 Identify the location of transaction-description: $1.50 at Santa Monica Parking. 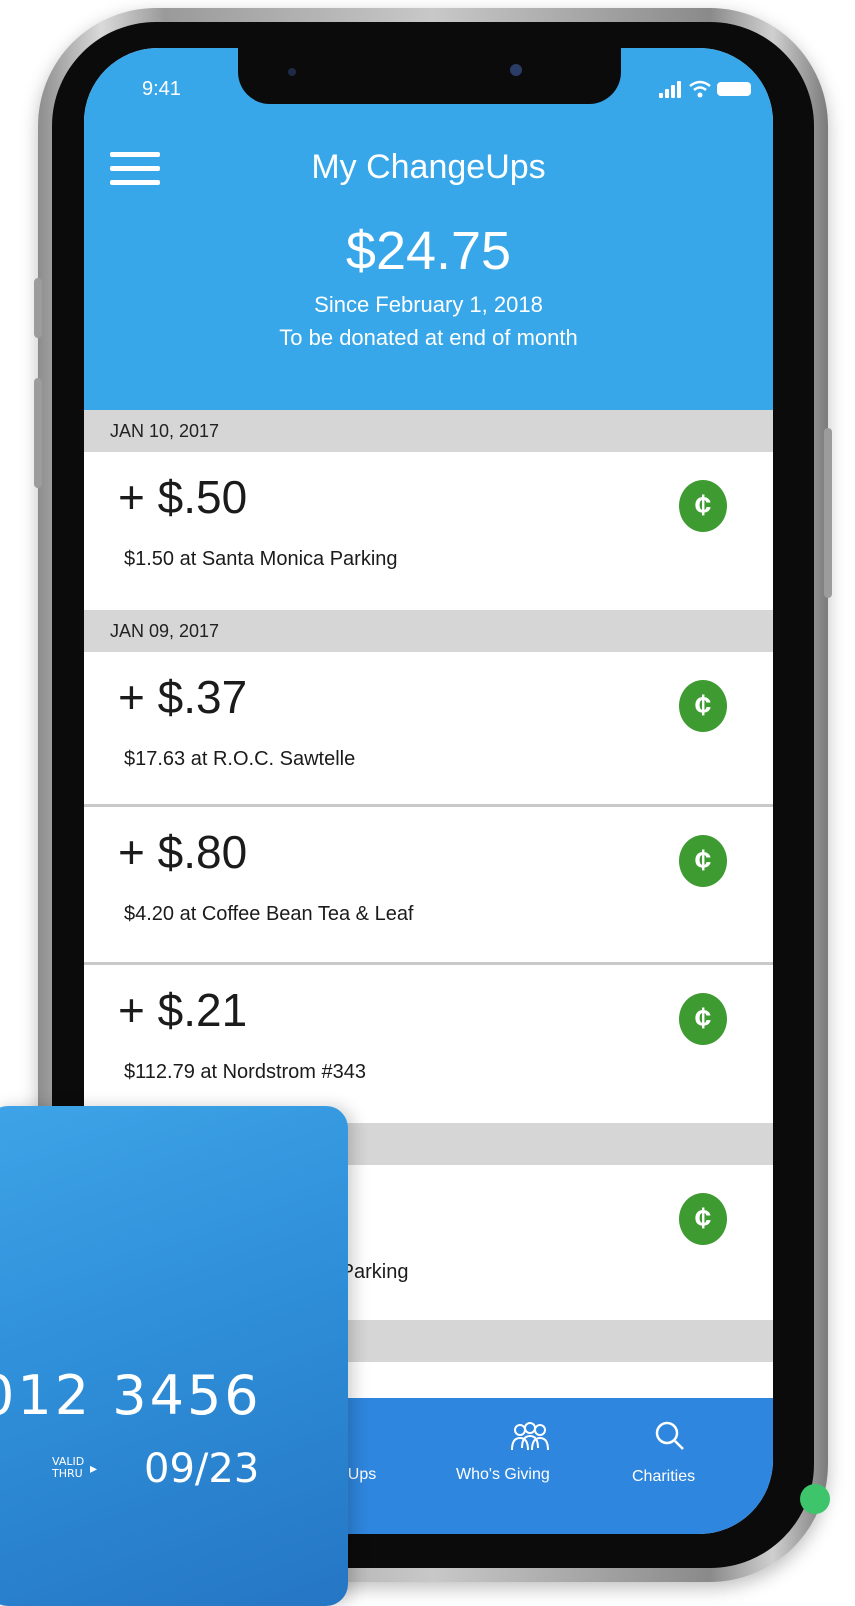
(261, 559).